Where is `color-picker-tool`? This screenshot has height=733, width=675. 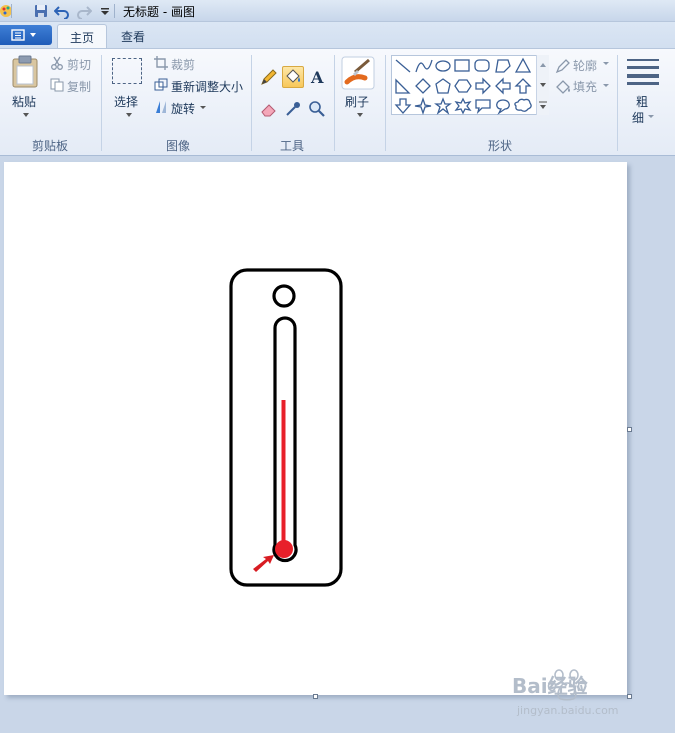
color-picker-tool is located at coordinates (293, 109).